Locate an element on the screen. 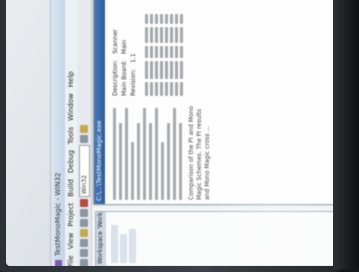 Image resolution: width=359 pixels, height=272 pixels. paste-icon is located at coordinates (84, 213).